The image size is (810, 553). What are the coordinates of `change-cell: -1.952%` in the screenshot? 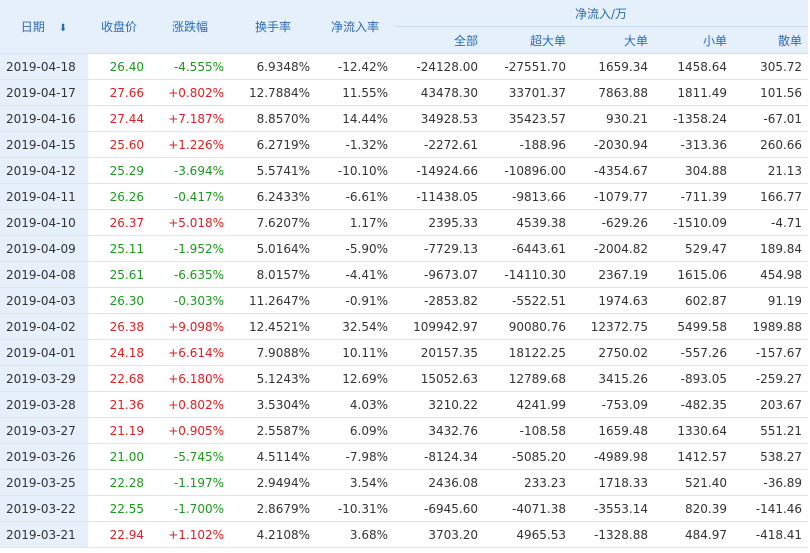 It's located at (190, 248).